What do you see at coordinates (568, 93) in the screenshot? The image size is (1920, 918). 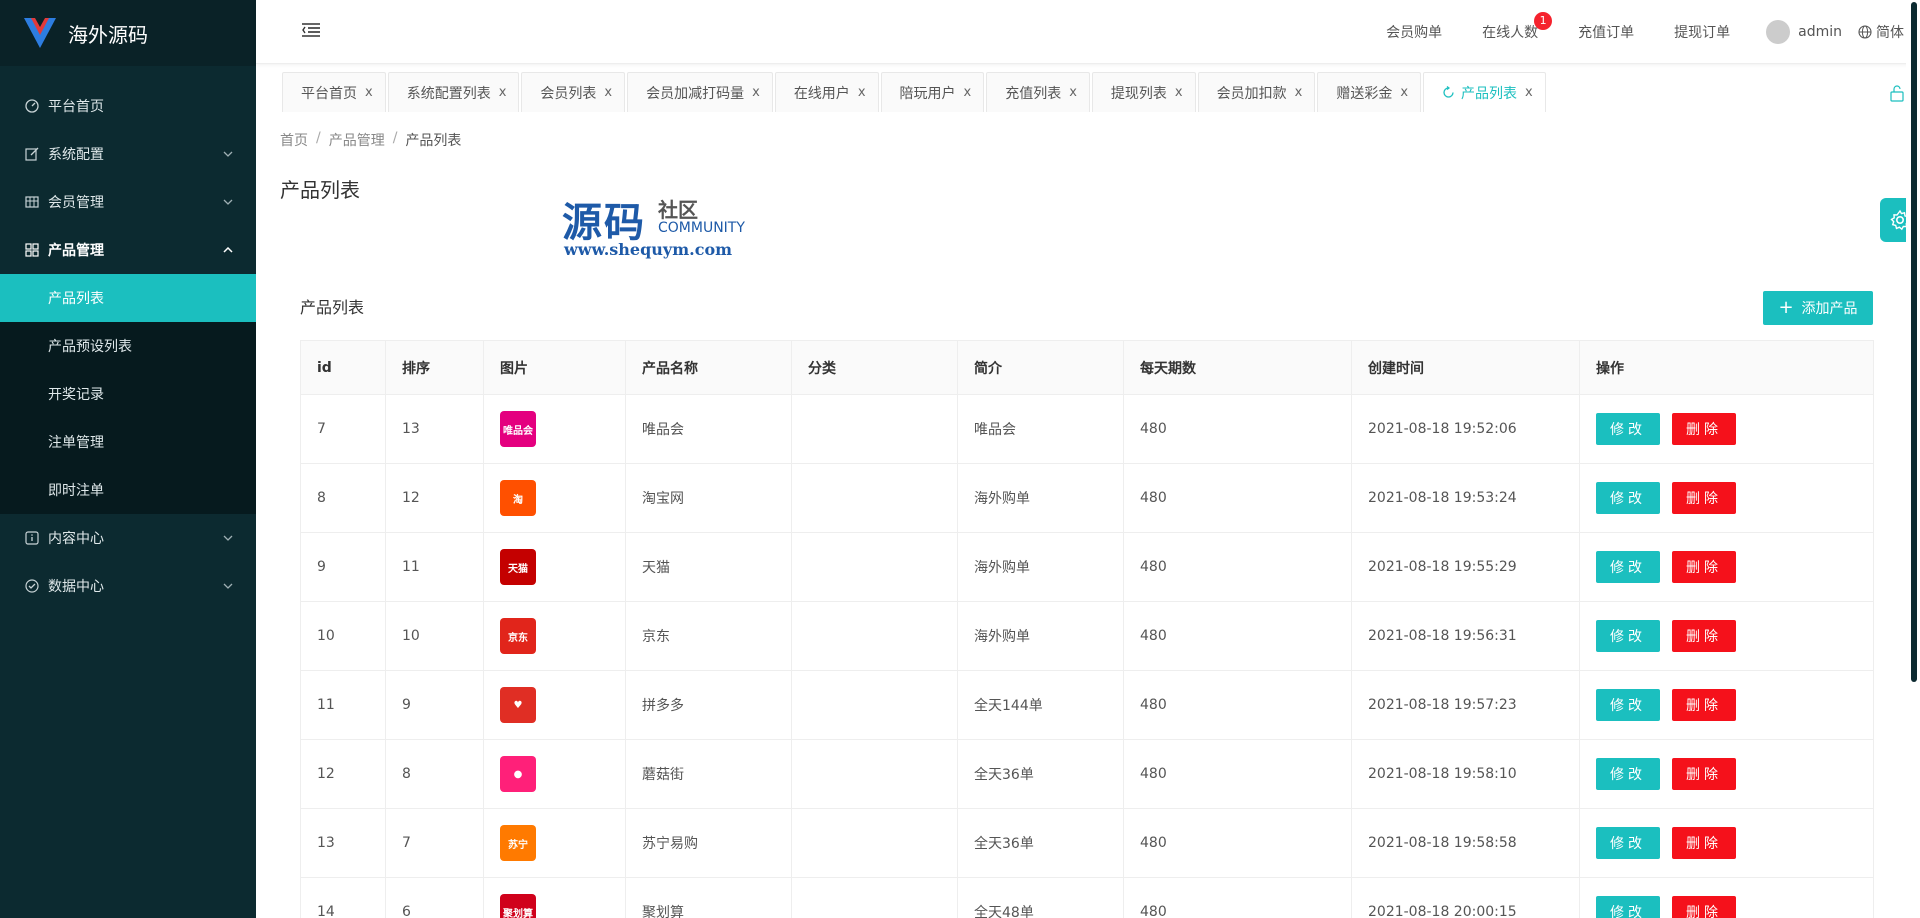 I see `tab-label: 会员列表` at bounding box center [568, 93].